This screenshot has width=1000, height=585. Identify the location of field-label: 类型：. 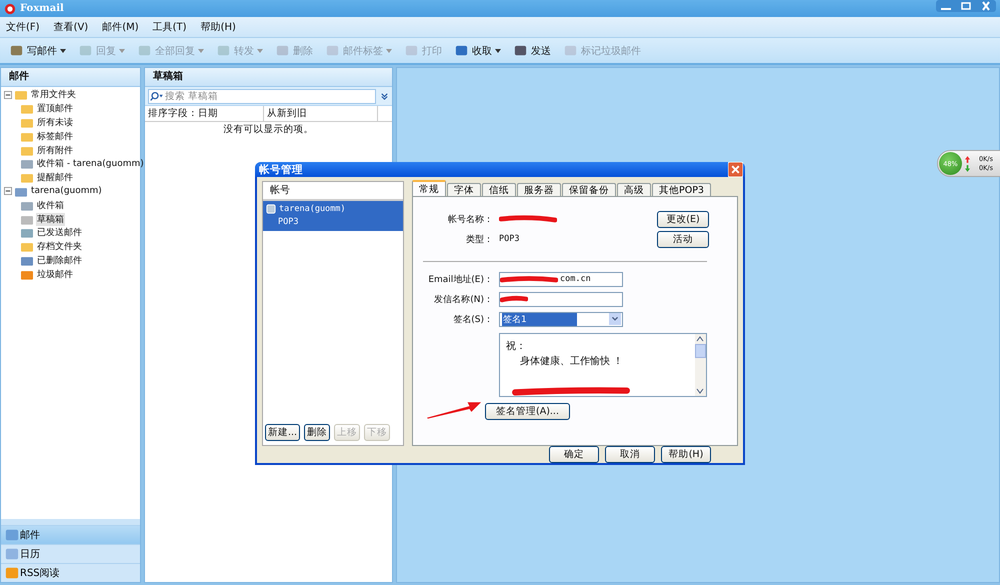
(479, 240).